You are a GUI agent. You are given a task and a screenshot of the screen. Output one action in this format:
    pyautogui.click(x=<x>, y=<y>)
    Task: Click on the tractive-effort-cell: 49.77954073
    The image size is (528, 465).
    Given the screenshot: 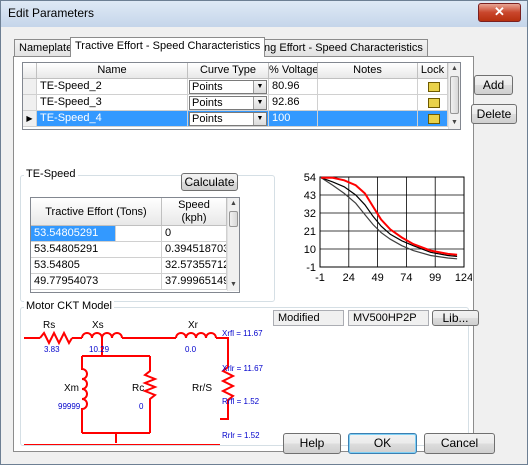 What is the action you would take?
    pyautogui.click(x=96, y=282)
    